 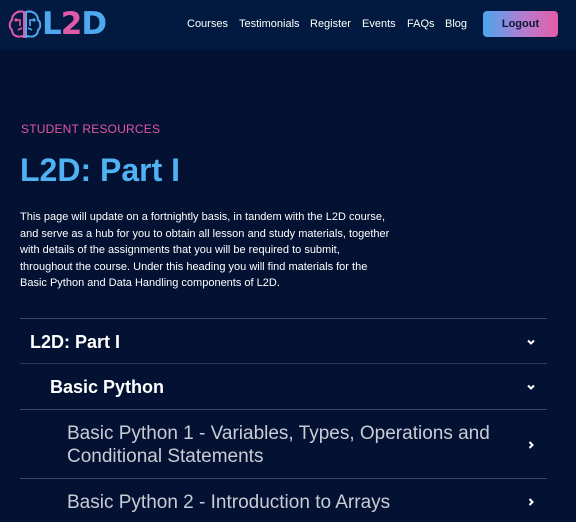 What do you see at coordinates (229, 502) in the screenshot?
I see `lesson-item-label: Basic Python 2 - Introduction to Arrays` at bounding box center [229, 502].